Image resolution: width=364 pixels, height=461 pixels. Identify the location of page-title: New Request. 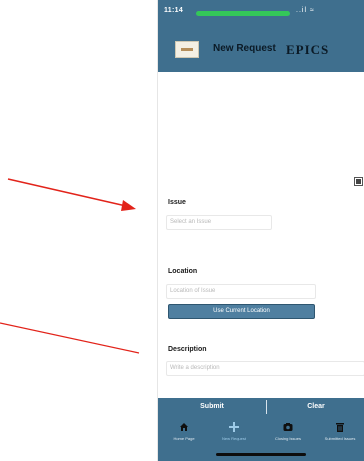
(244, 48).